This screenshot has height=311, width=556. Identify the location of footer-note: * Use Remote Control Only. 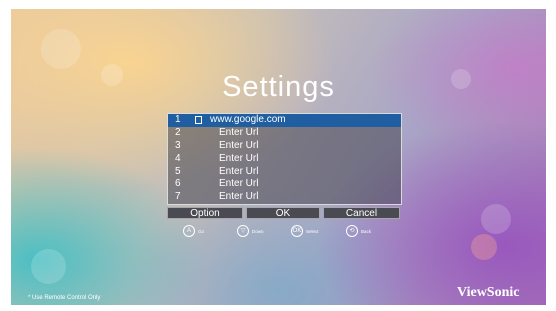
(64, 298).